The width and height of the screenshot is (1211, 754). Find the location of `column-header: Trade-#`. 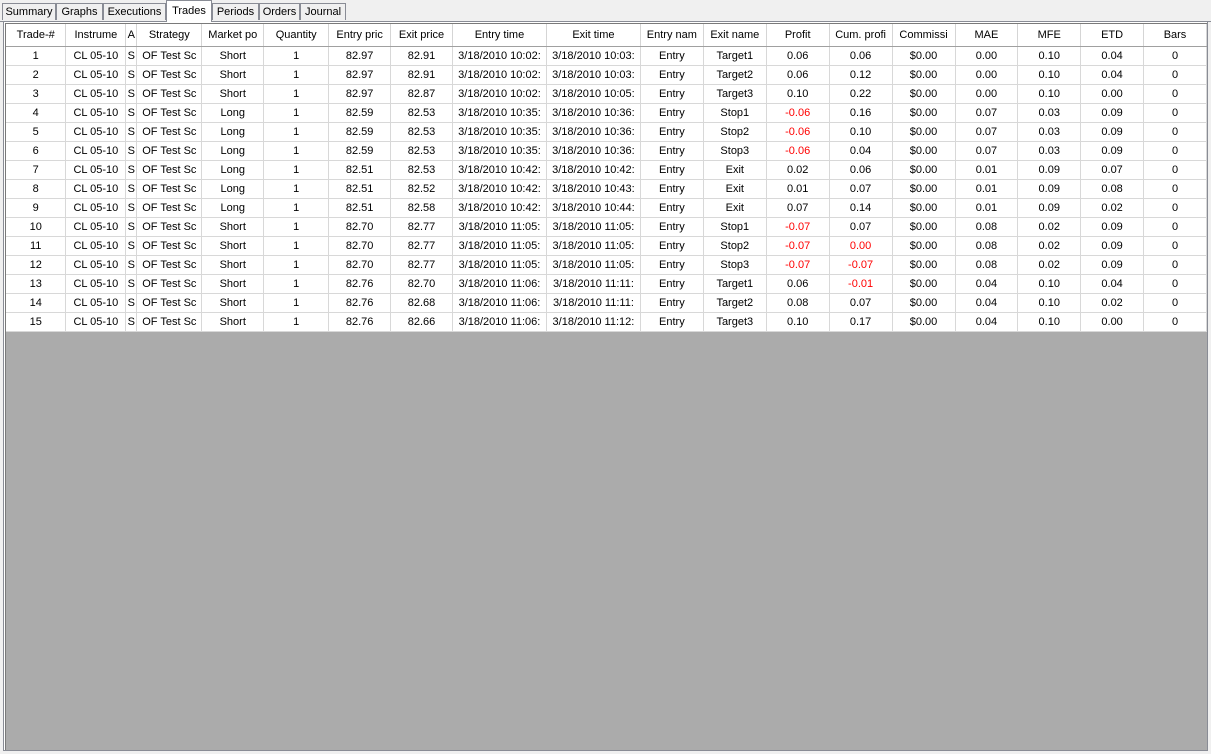

column-header: Trade-# is located at coordinates (36, 35).